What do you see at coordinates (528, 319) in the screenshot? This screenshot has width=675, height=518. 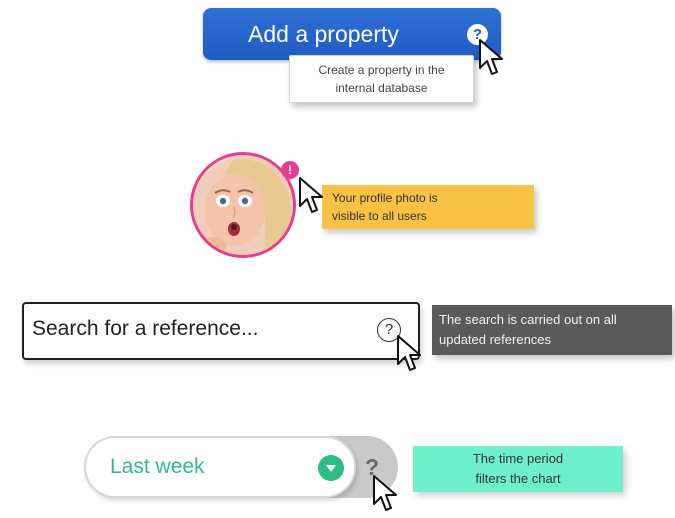 I see `tooltip-line: The search is carried out on all` at bounding box center [528, 319].